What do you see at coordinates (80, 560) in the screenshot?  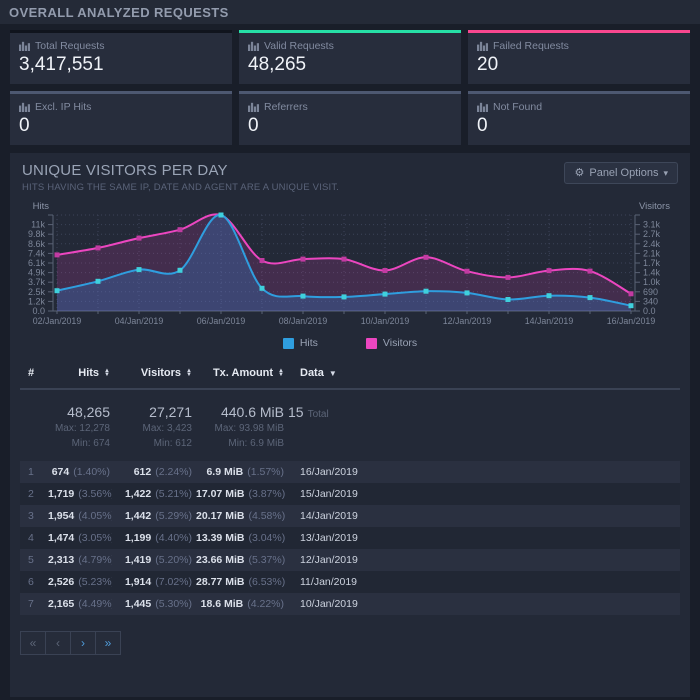 I see `cell-hits: 2,313 (4.79%)` at bounding box center [80, 560].